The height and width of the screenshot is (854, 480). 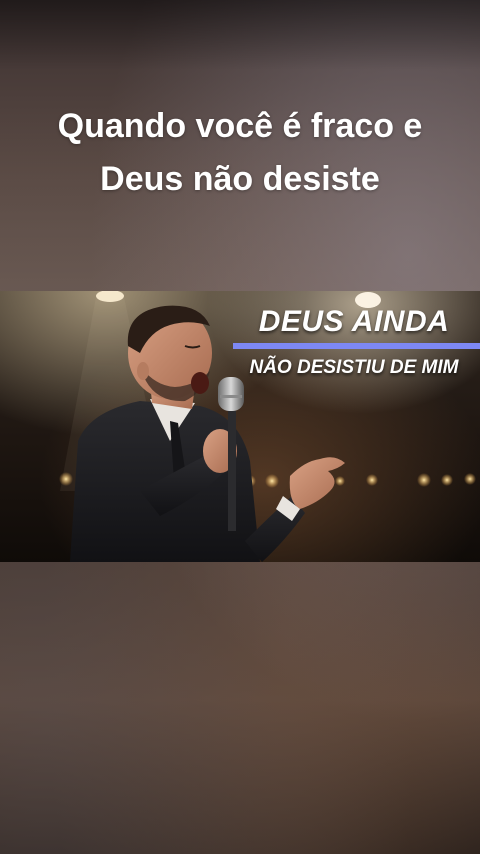 I want to click on title-sub-text: NÃO DESISTIU DE MIM, so click(x=354, y=367).